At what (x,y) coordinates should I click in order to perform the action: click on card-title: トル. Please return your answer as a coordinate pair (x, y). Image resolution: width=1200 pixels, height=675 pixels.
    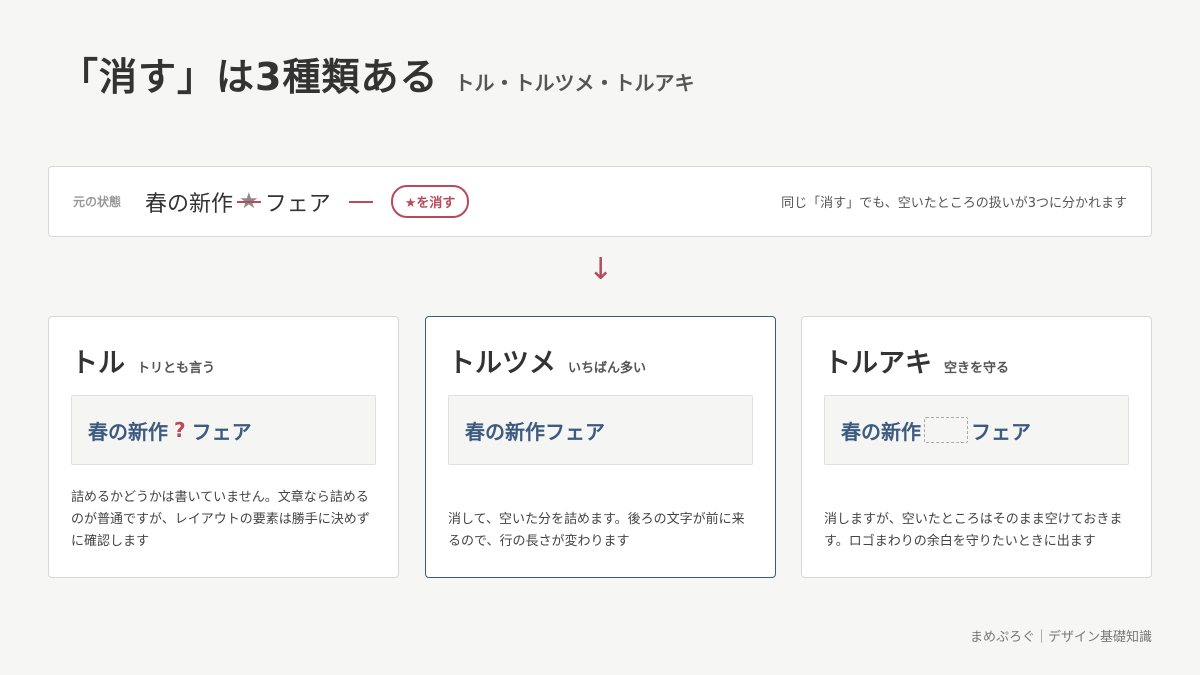
    Looking at the image, I should click on (98, 363).